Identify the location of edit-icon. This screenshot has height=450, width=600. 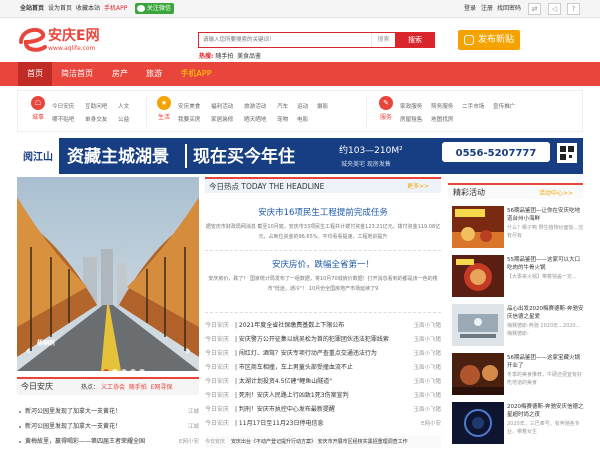
(469, 40).